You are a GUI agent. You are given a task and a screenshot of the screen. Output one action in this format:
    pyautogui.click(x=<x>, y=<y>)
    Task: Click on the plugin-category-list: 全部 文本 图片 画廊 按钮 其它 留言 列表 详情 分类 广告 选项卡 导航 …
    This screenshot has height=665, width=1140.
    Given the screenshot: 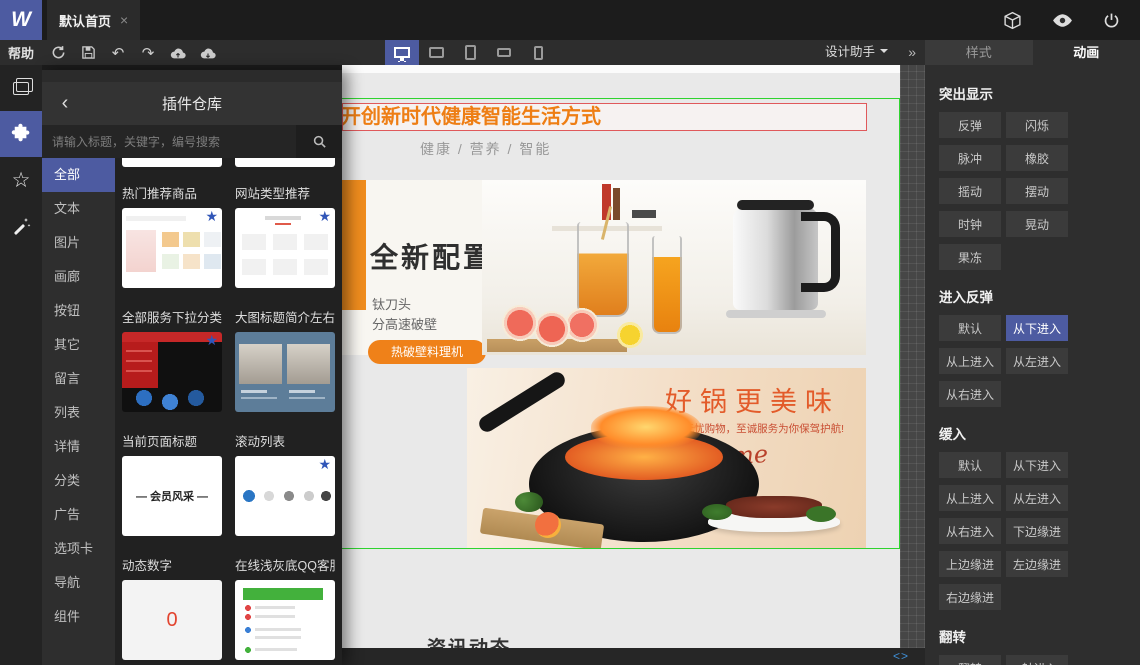 What is the action you would take?
    pyautogui.click(x=78, y=411)
    